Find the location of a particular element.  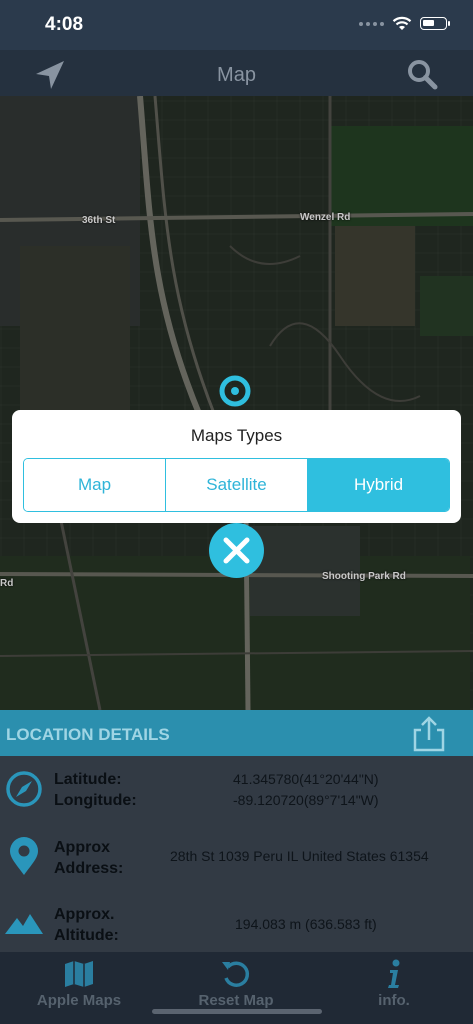

address-label-line2: Address: is located at coordinates (89, 868).